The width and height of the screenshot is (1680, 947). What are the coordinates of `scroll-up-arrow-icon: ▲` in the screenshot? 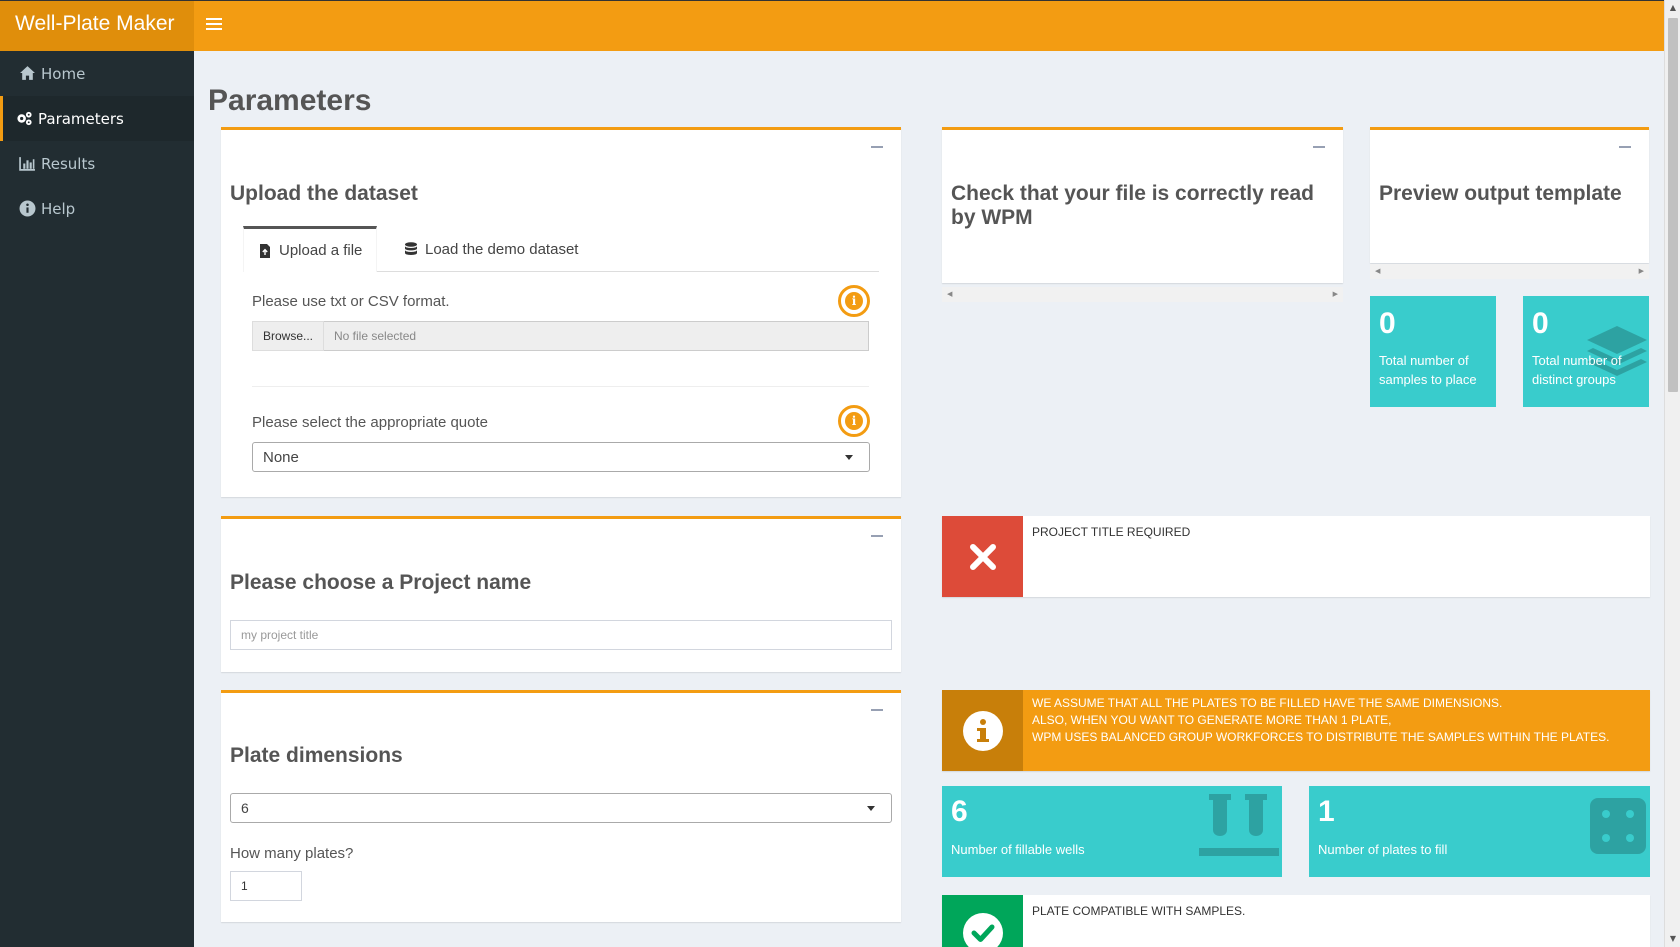 It's located at (1672, 8).